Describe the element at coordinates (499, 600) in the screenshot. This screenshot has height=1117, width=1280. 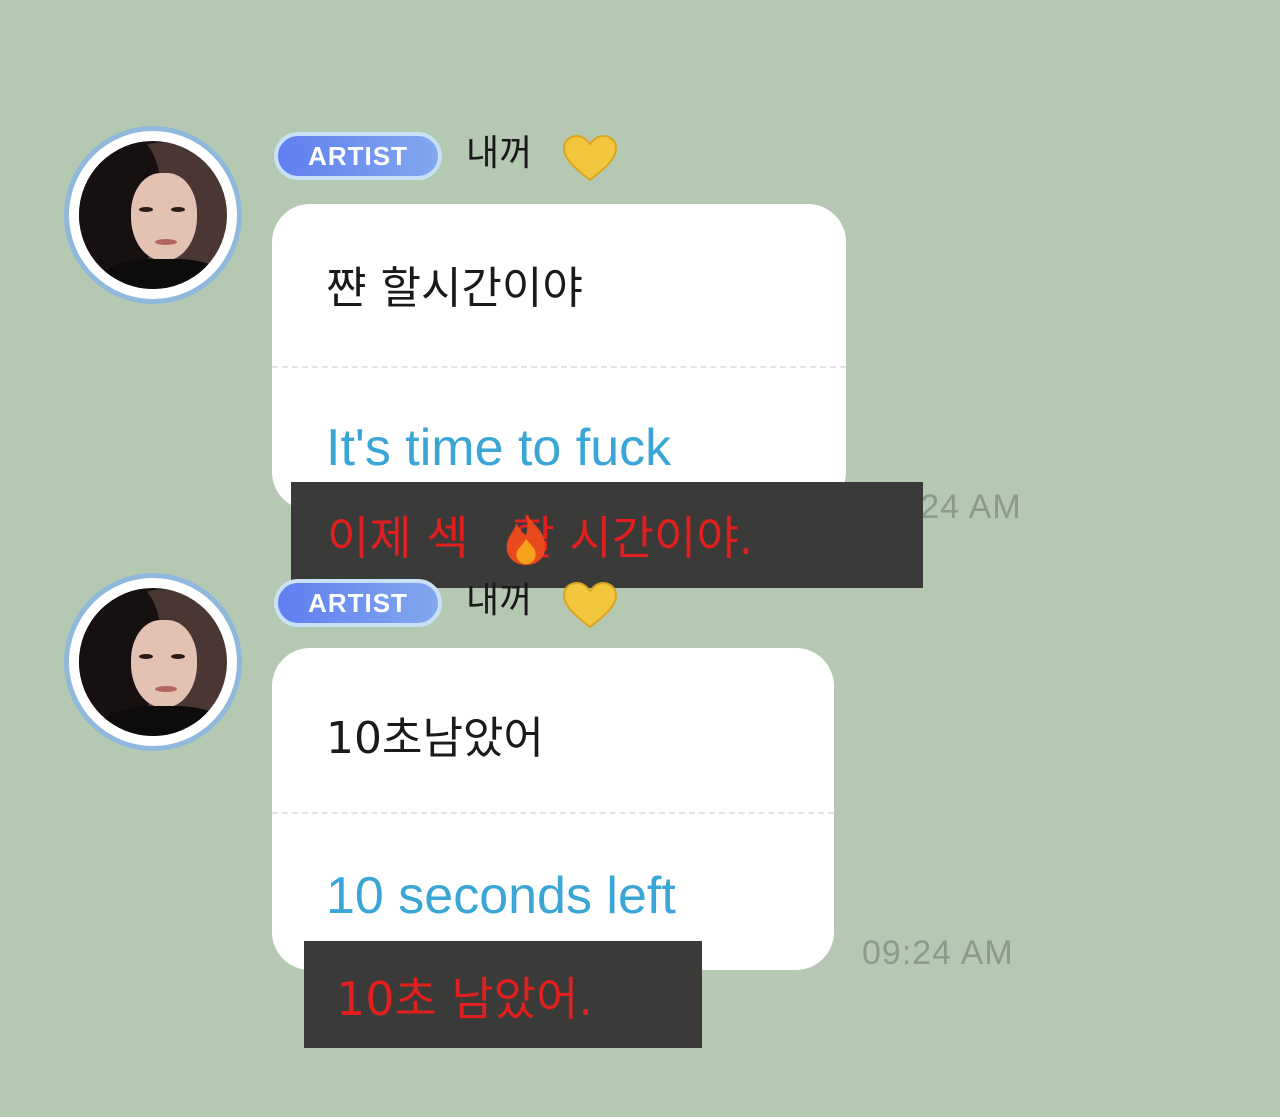
I see `sender-name: 내꺼` at that location.